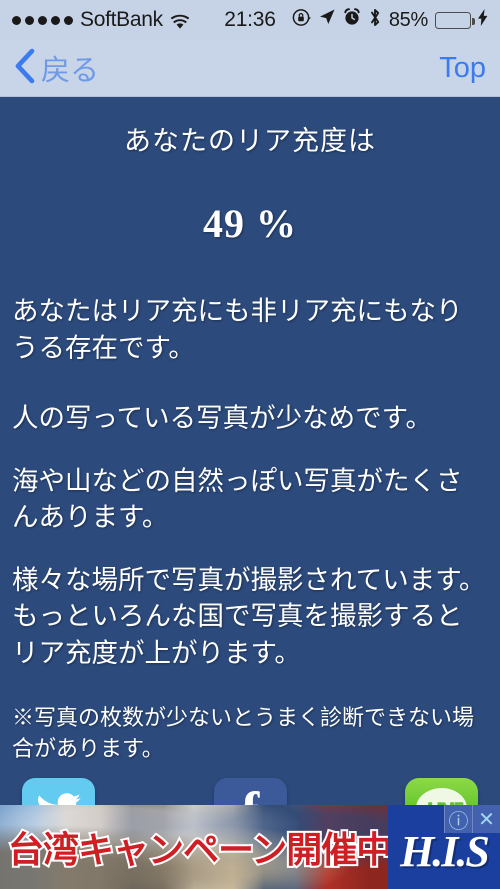  Describe the element at coordinates (250, 223) in the screenshot. I see `result-percentage: 49 %` at that location.